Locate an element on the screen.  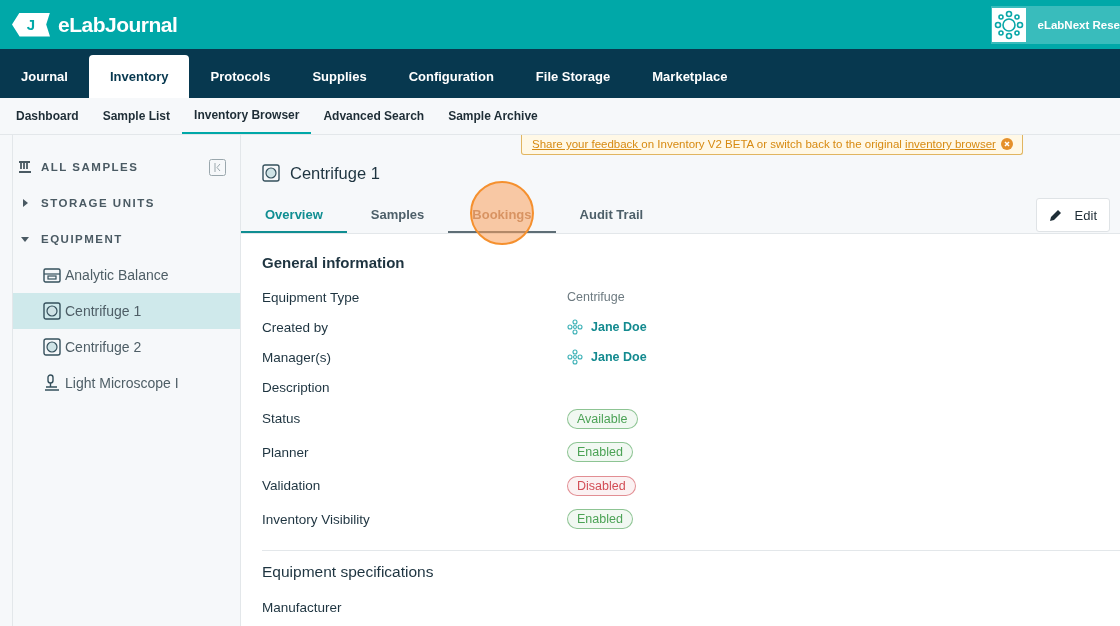
field-label: Created by is located at coordinates (296, 327).